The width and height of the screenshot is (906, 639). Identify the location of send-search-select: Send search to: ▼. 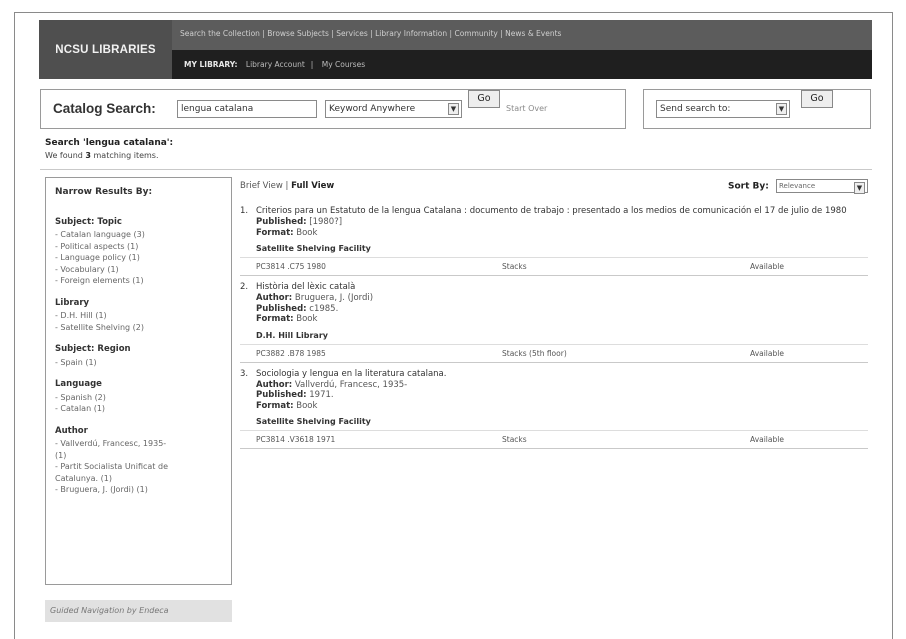
(723, 109).